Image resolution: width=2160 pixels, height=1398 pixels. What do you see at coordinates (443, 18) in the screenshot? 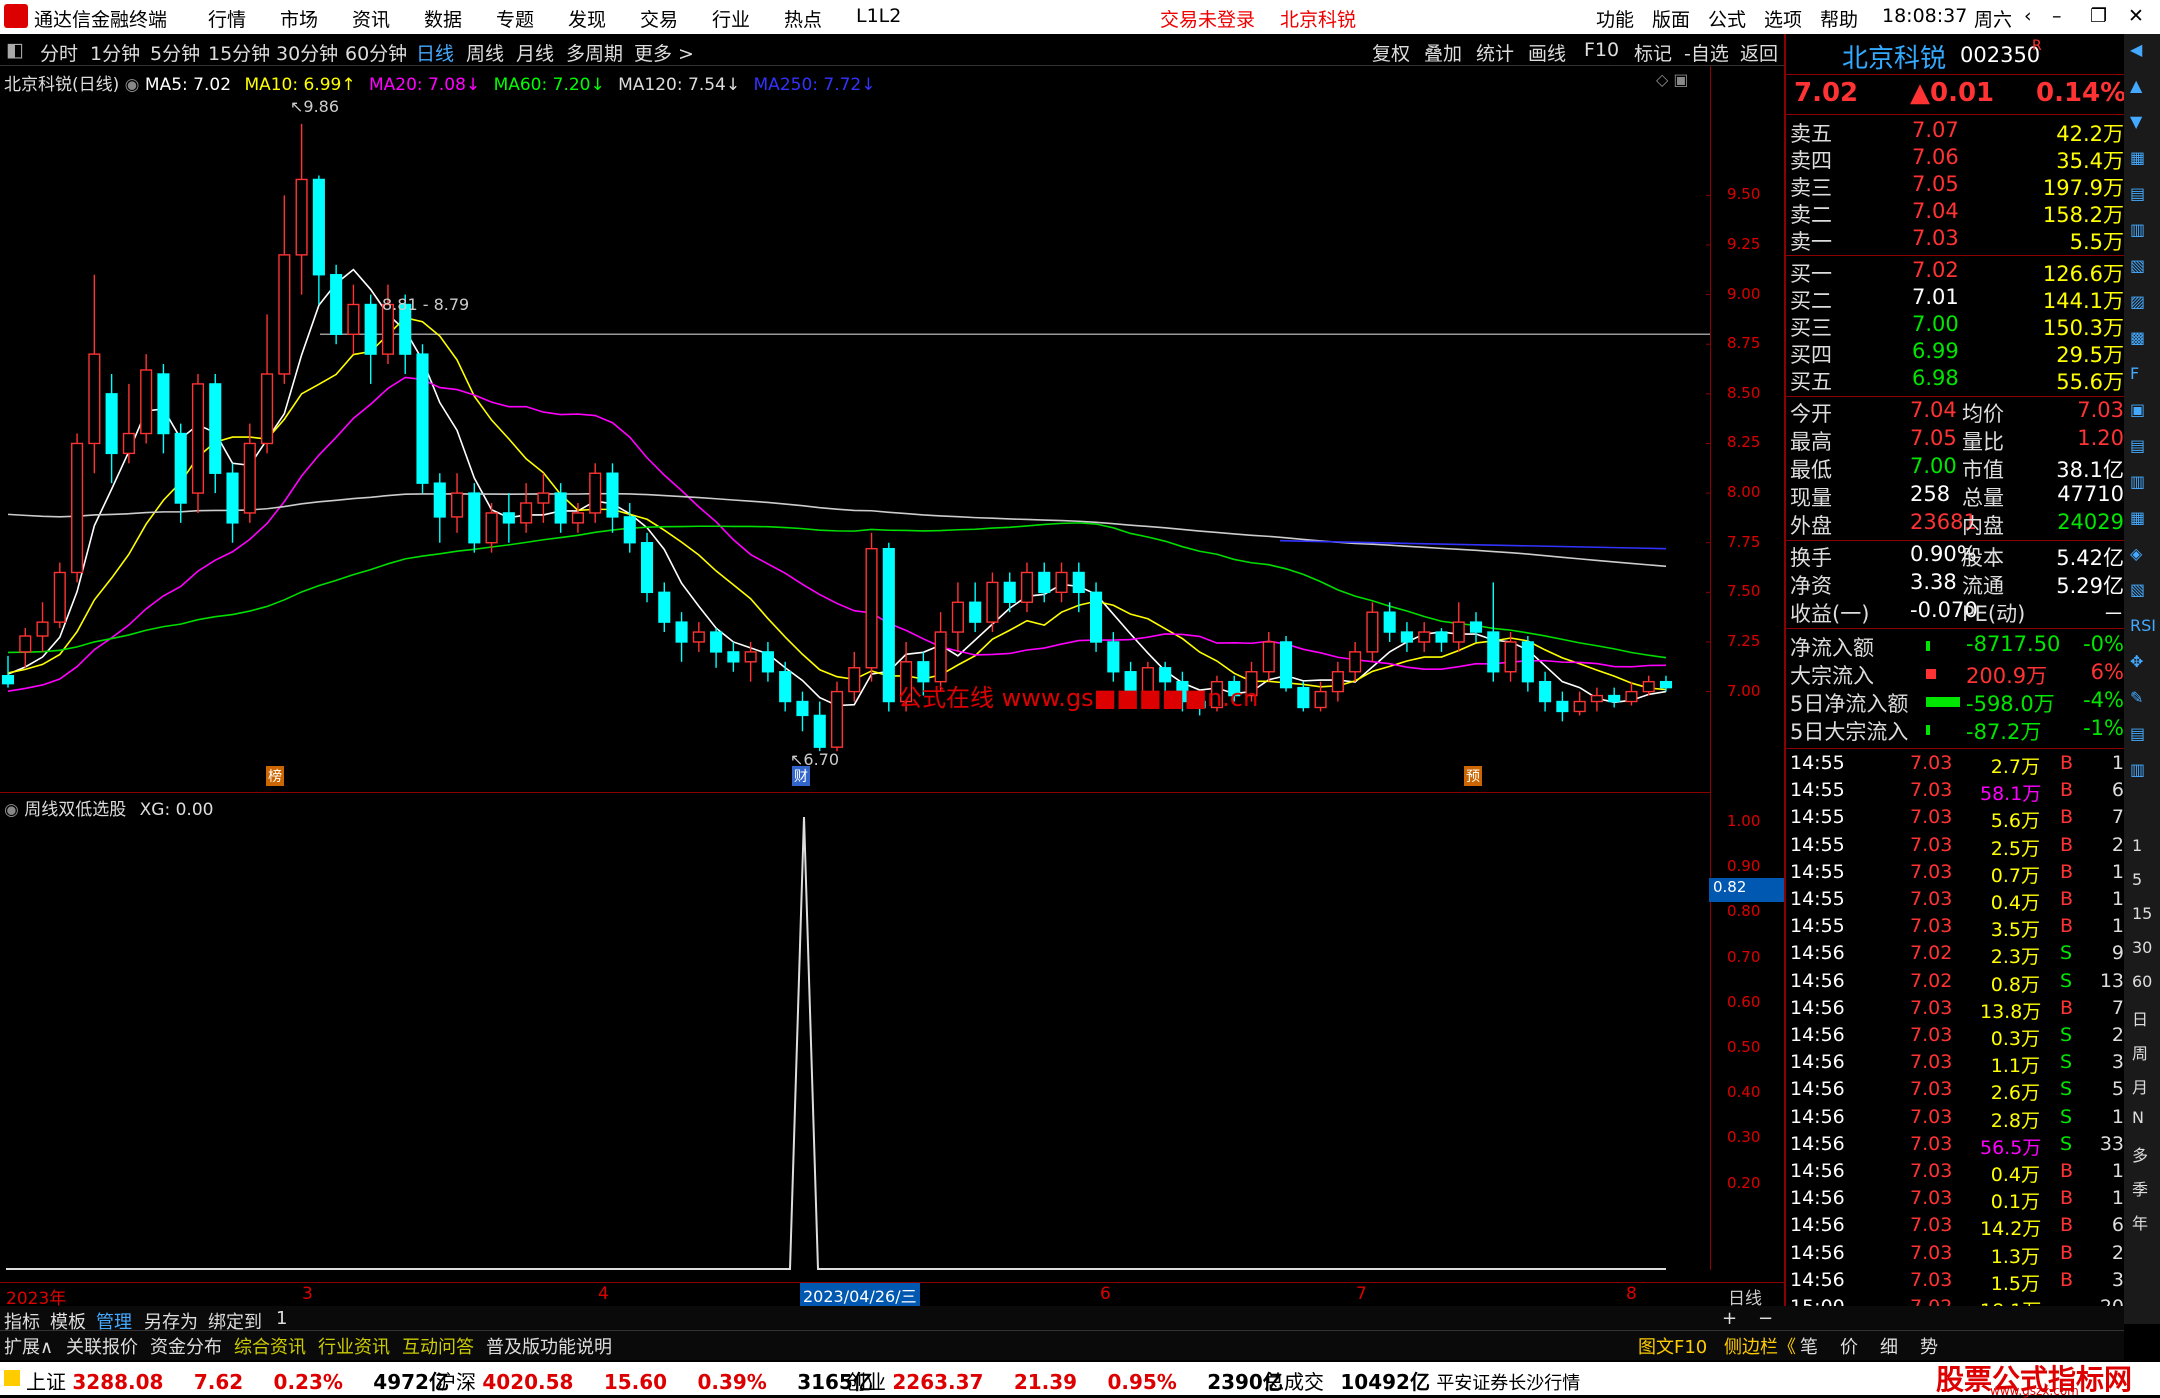
I see `menu-item: 数据` at bounding box center [443, 18].